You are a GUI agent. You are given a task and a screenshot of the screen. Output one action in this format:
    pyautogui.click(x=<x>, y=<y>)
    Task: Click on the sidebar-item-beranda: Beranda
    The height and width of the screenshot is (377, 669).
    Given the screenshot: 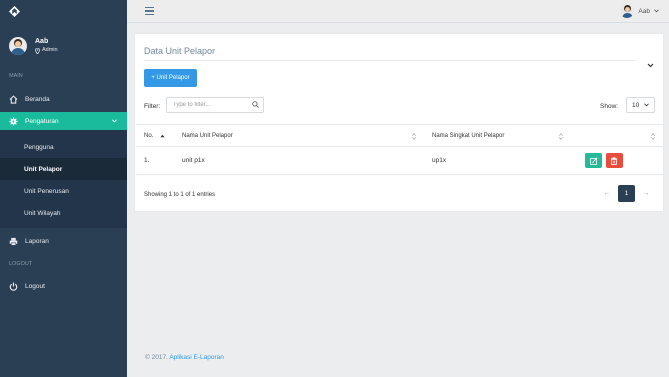 What is the action you would take?
    pyautogui.click(x=63, y=99)
    